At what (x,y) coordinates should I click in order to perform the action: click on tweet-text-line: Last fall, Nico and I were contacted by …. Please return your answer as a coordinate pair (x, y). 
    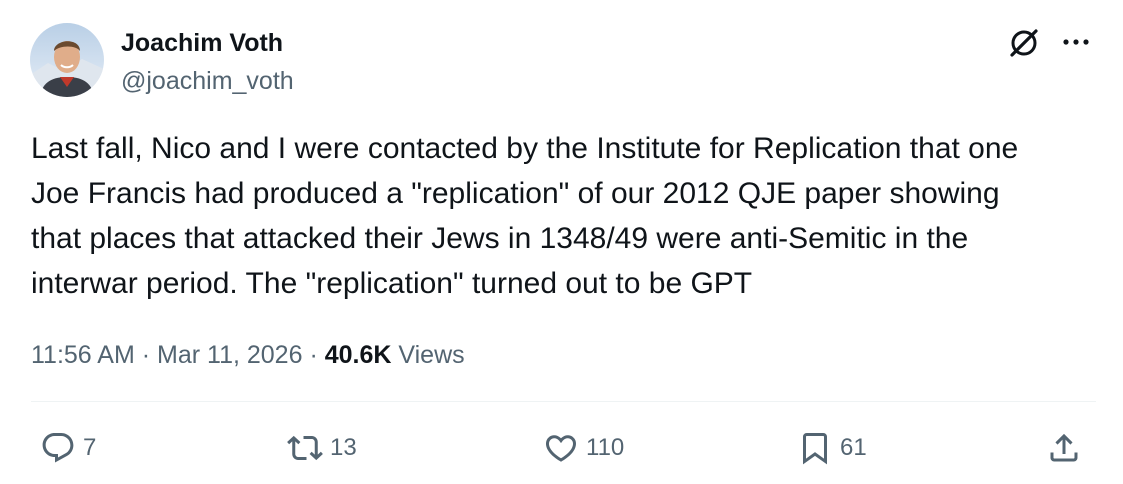
    Looking at the image, I should click on (525, 148).